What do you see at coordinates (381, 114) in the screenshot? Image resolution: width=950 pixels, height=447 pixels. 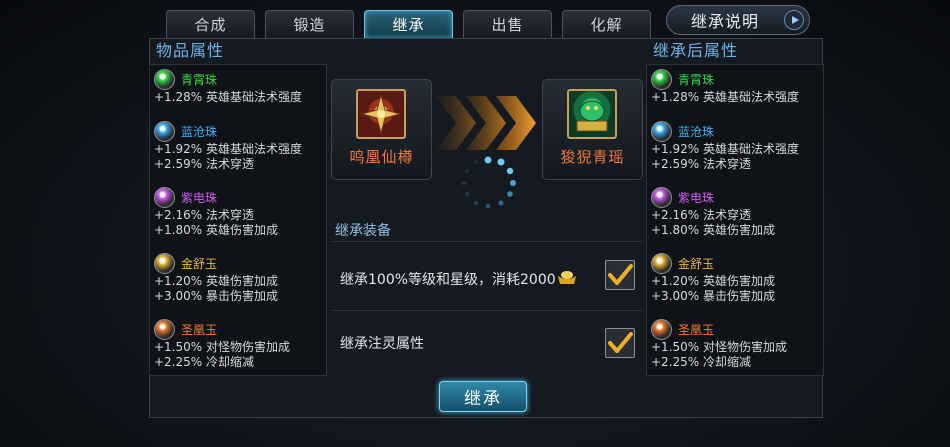 I see `golden-cross-weapon-icon` at bounding box center [381, 114].